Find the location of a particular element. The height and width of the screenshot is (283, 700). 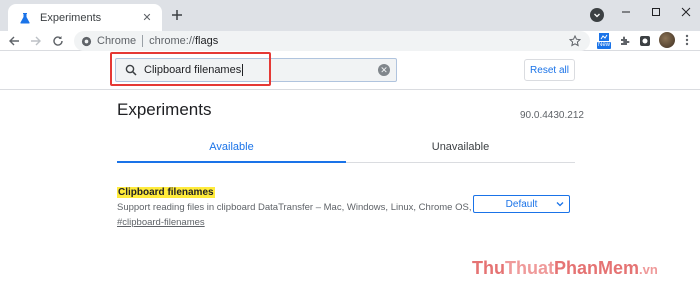

watermark-logo: ThuThuatPhanMem.vn is located at coordinates (565, 268).